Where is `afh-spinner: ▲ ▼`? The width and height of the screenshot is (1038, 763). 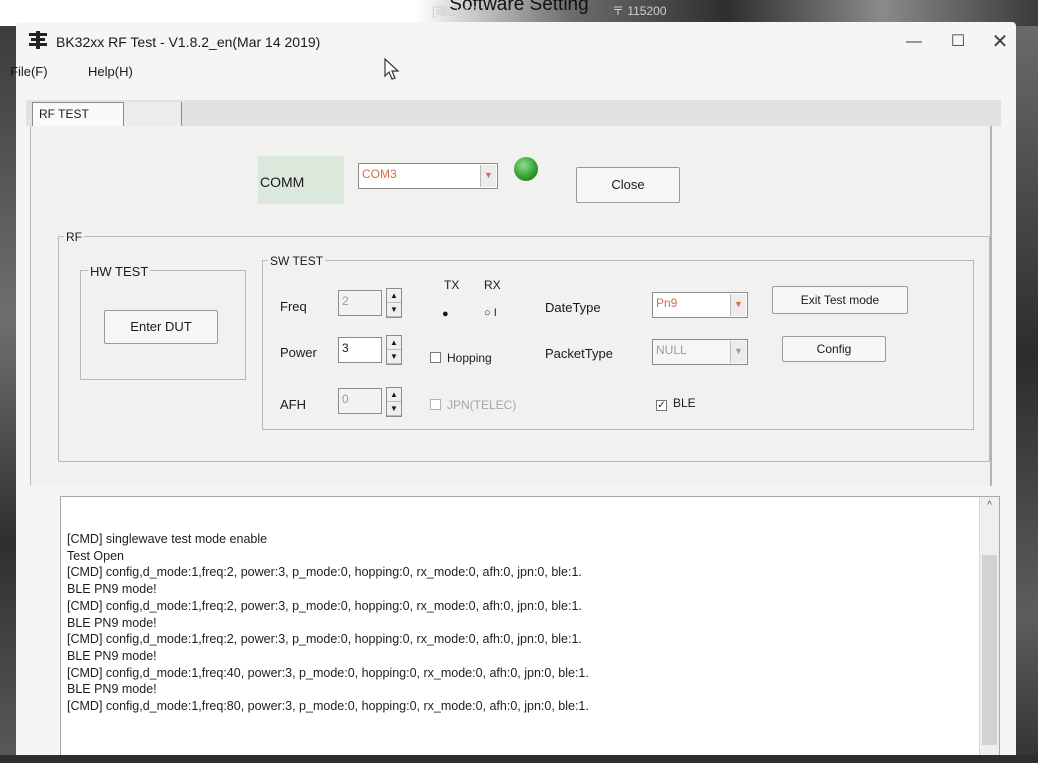 afh-spinner: ▲ ▼ is located at coordinates (394, 402).